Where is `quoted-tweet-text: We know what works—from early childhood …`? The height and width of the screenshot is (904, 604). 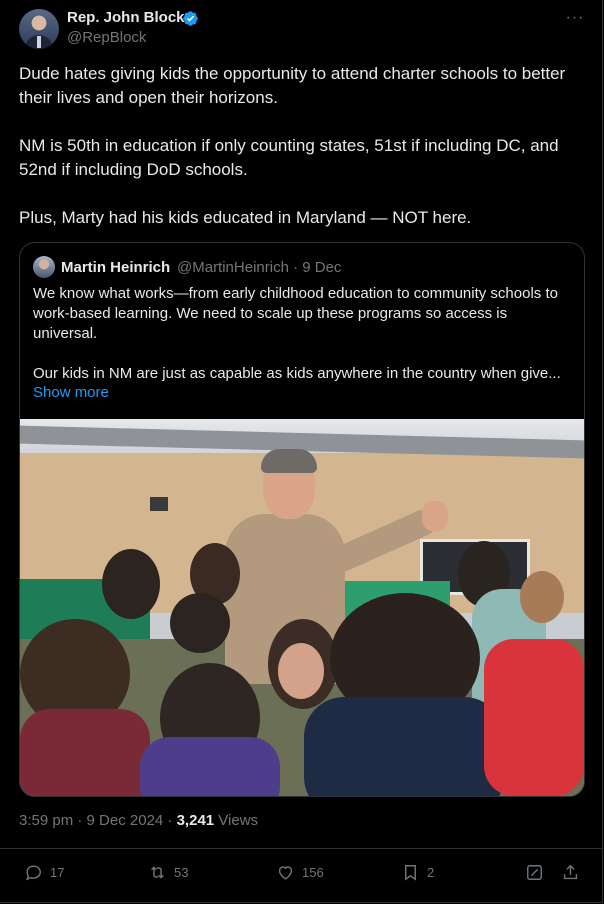 quoted-tweet-text: We know what works—from early childhood … is located at coordinates (303, 334).